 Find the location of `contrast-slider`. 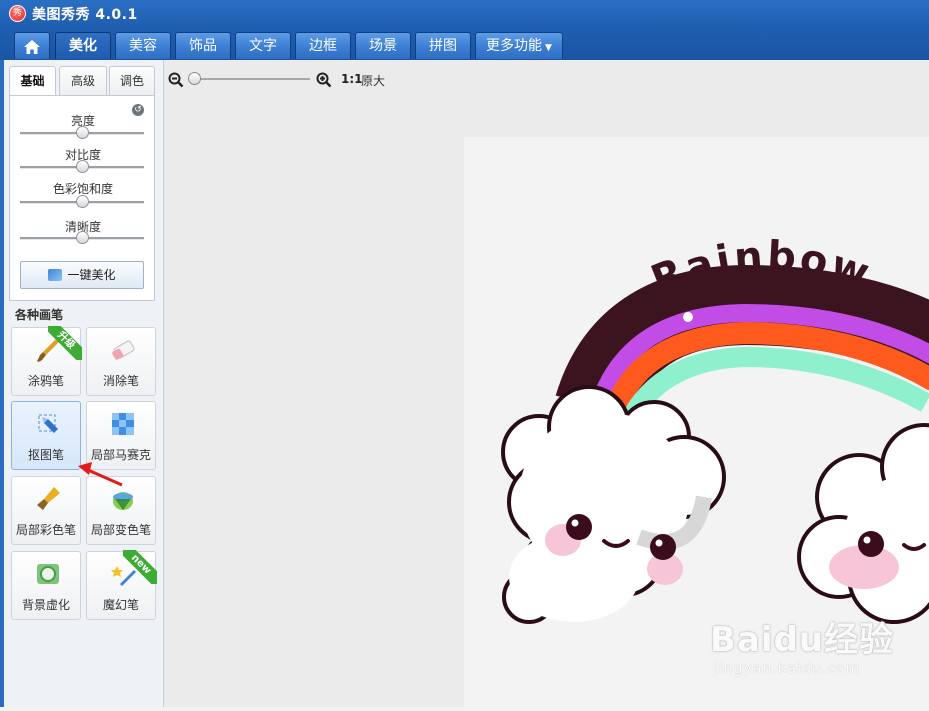

contrast-slider is located at coordinates (82, 166).